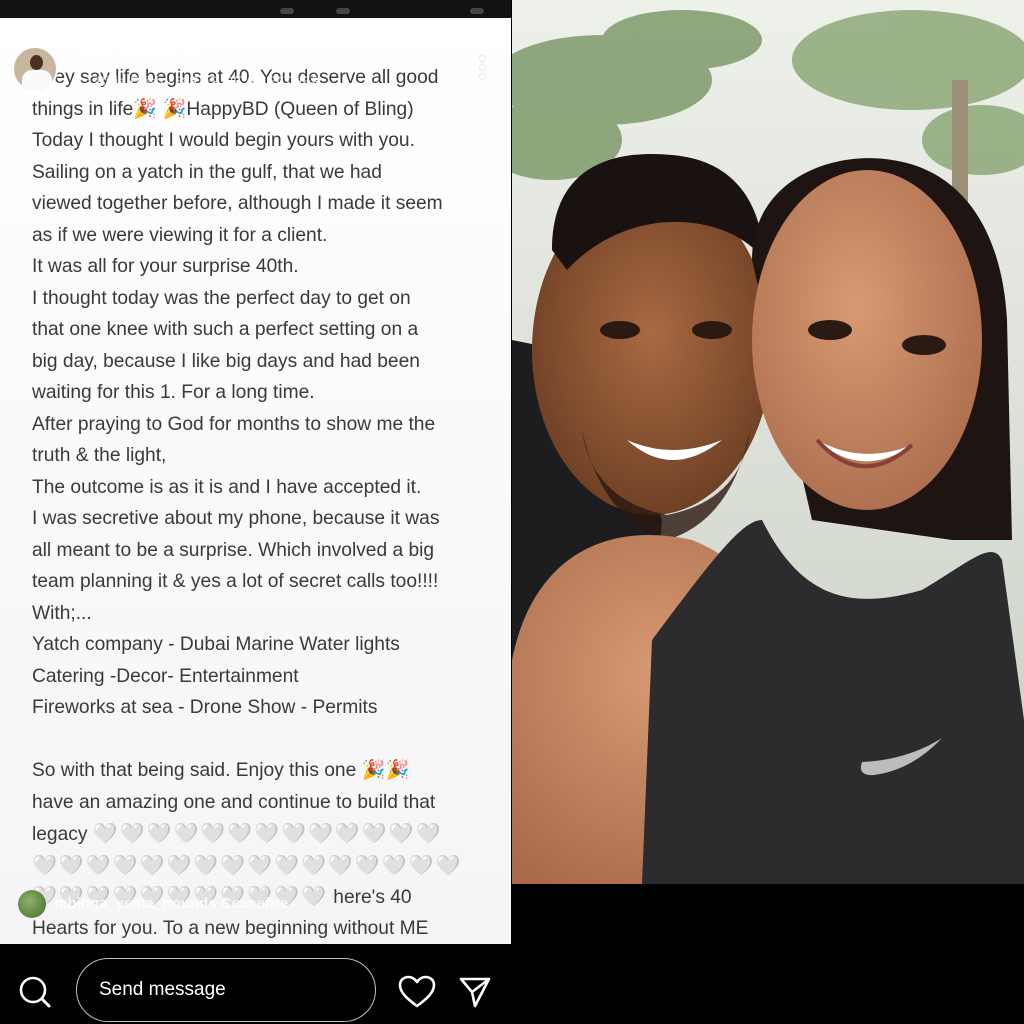 This screenshot has width=1024, height=1024. Describe the element at coordinates (173, 392) in the screenshot. I see `caption-line: waiting for this 1. For a long time.` at that location.